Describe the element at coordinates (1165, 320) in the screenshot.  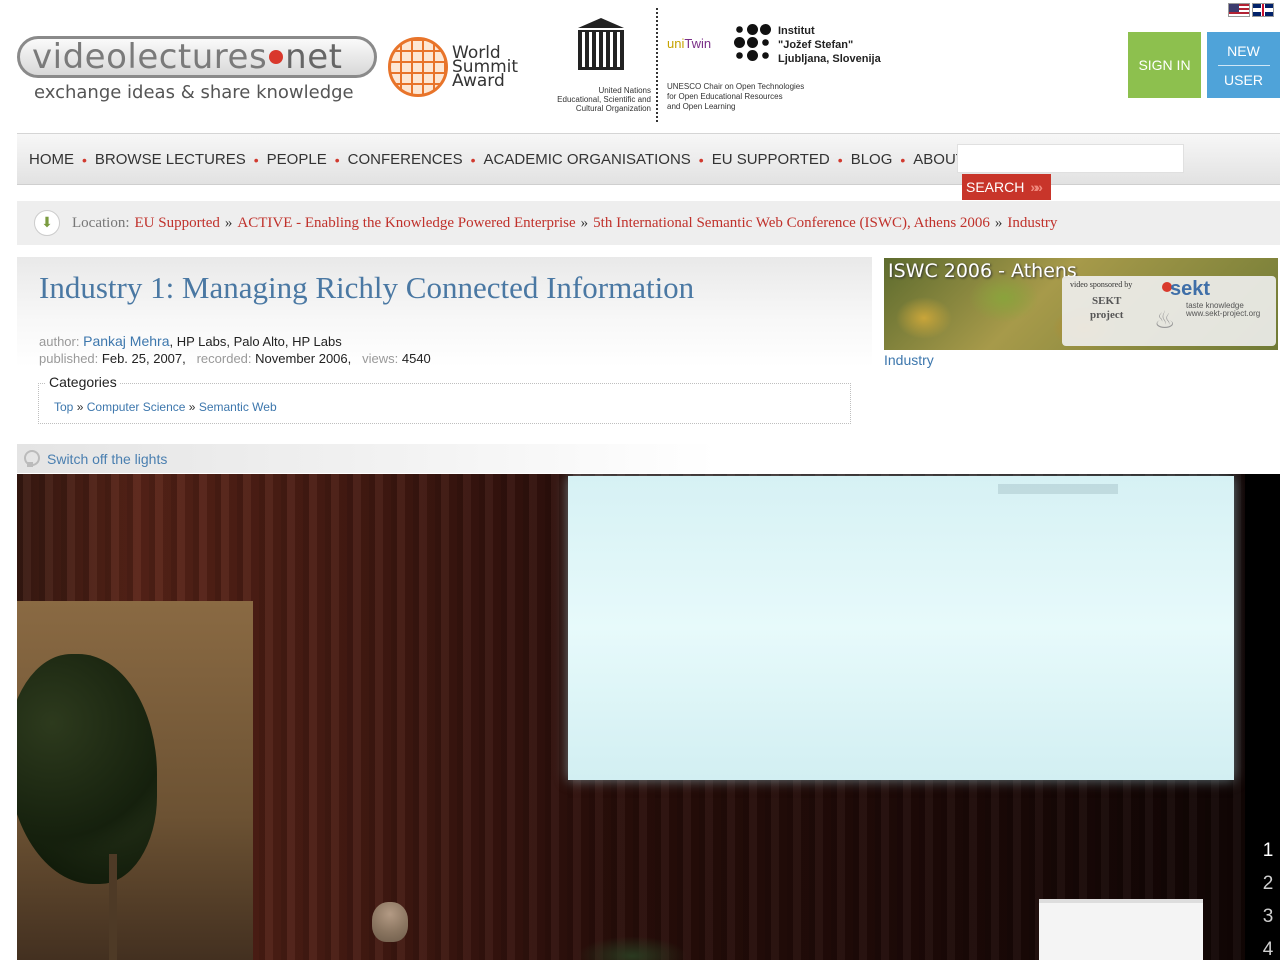
I see `cup-icon: ♨` at that location.